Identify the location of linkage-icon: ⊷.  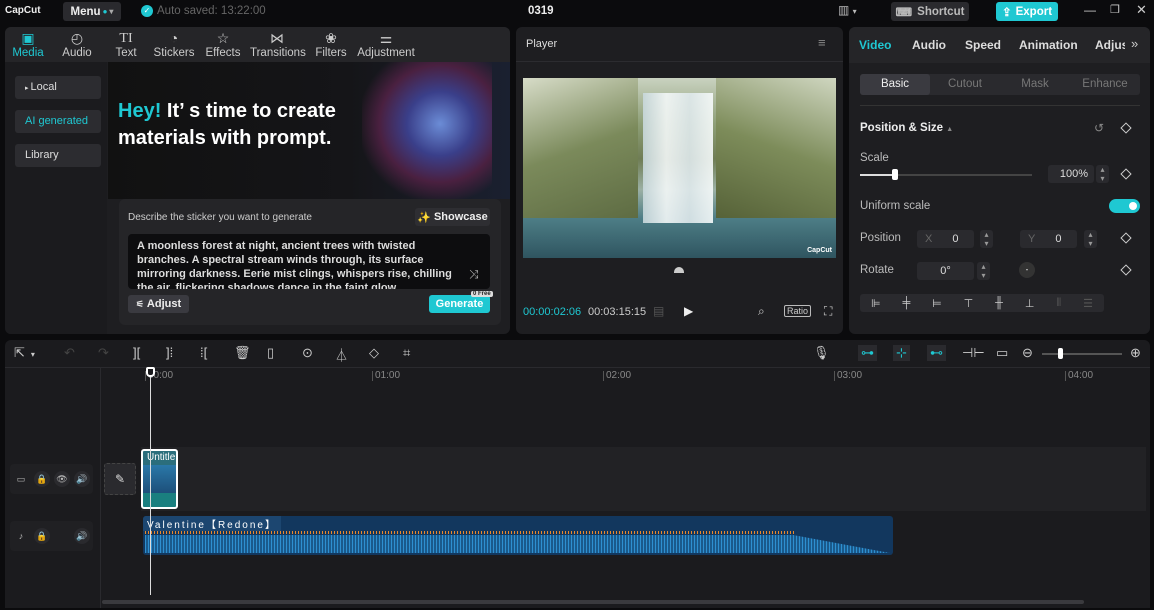
(936, 353).